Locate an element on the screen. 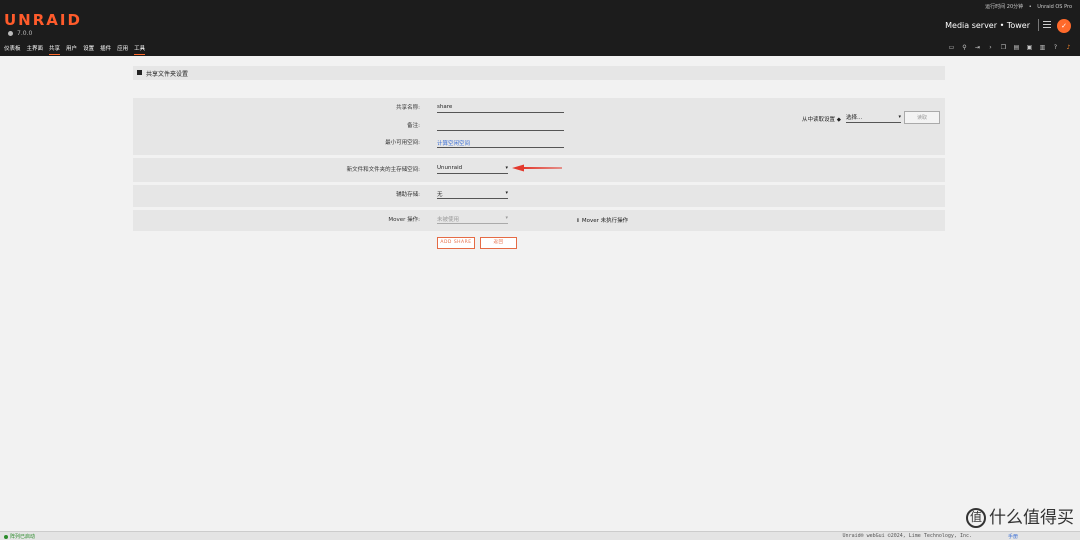 This screenshot has height=540, width=1080. system-info: 运行时间 20分钟 • Unraid OS Pro is located at coordinates (1028, 7).